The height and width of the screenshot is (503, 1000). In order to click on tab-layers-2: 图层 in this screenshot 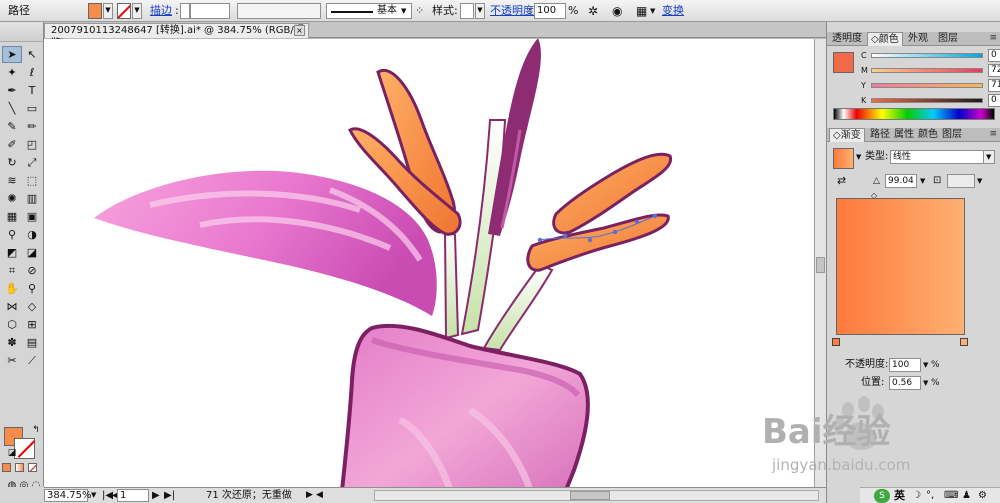, I will do `click(952, 135)`.